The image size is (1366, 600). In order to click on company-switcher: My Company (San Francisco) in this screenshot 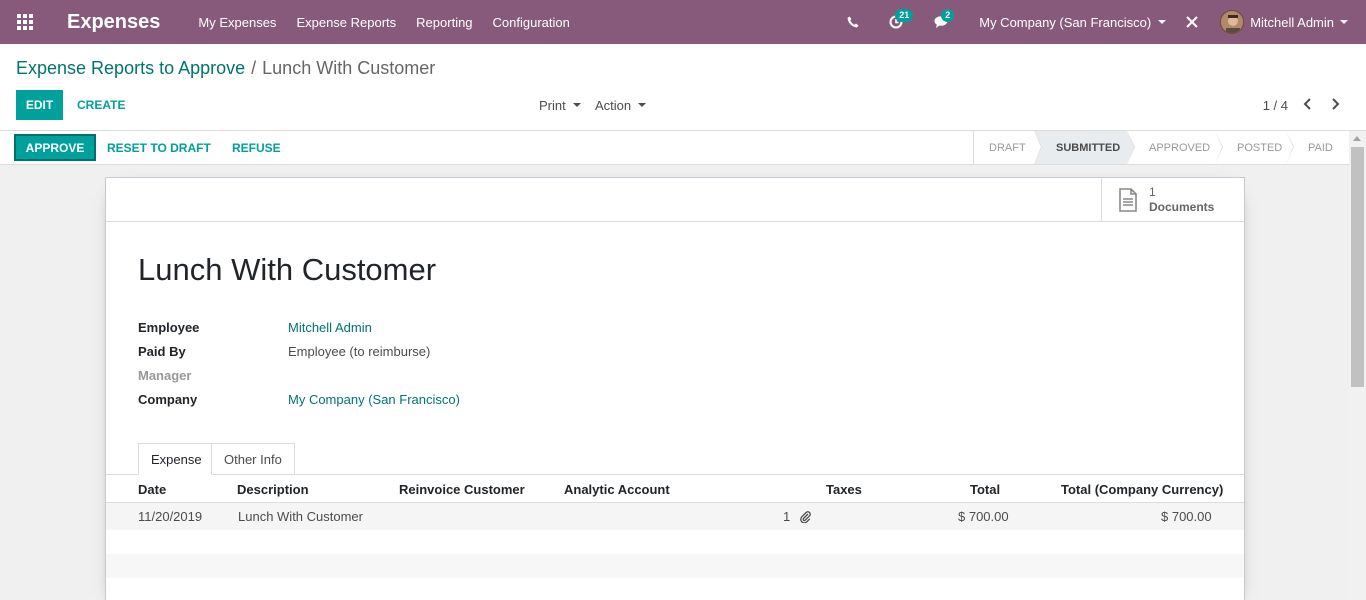, I will do `click(1073, 22)`.